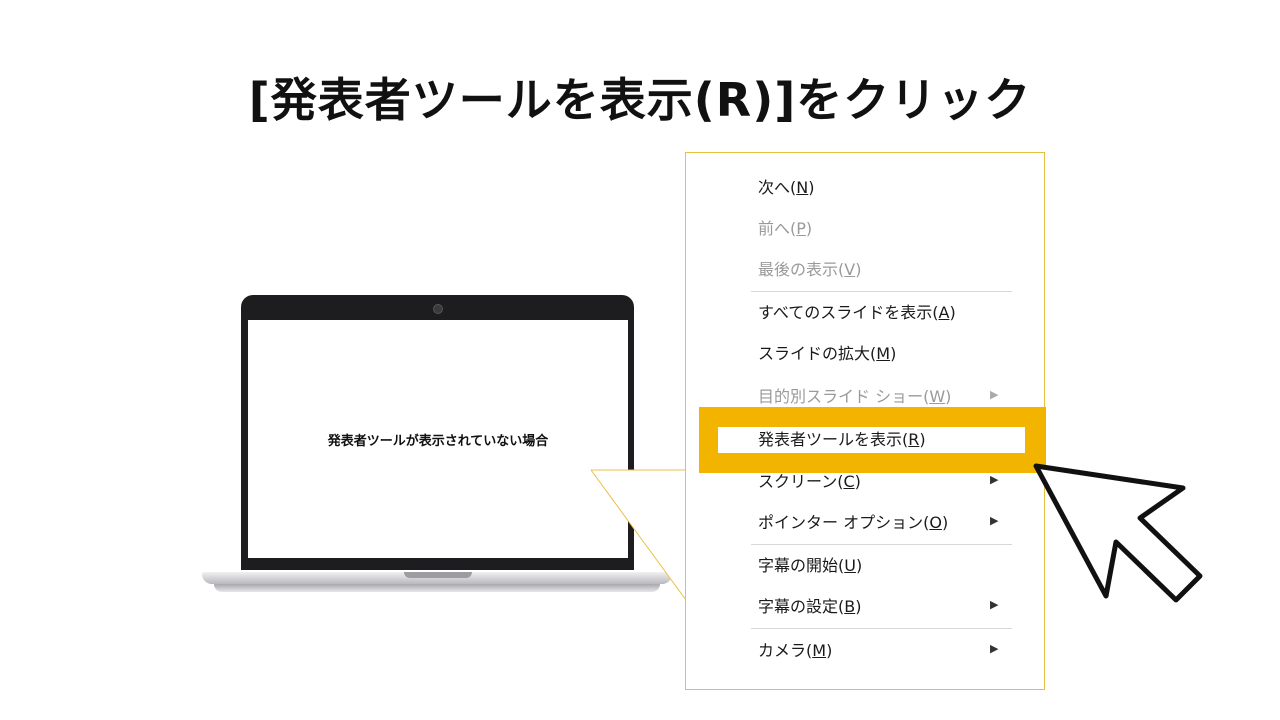  I want to click on mouse-pointer-icon, so click(1118, 533).